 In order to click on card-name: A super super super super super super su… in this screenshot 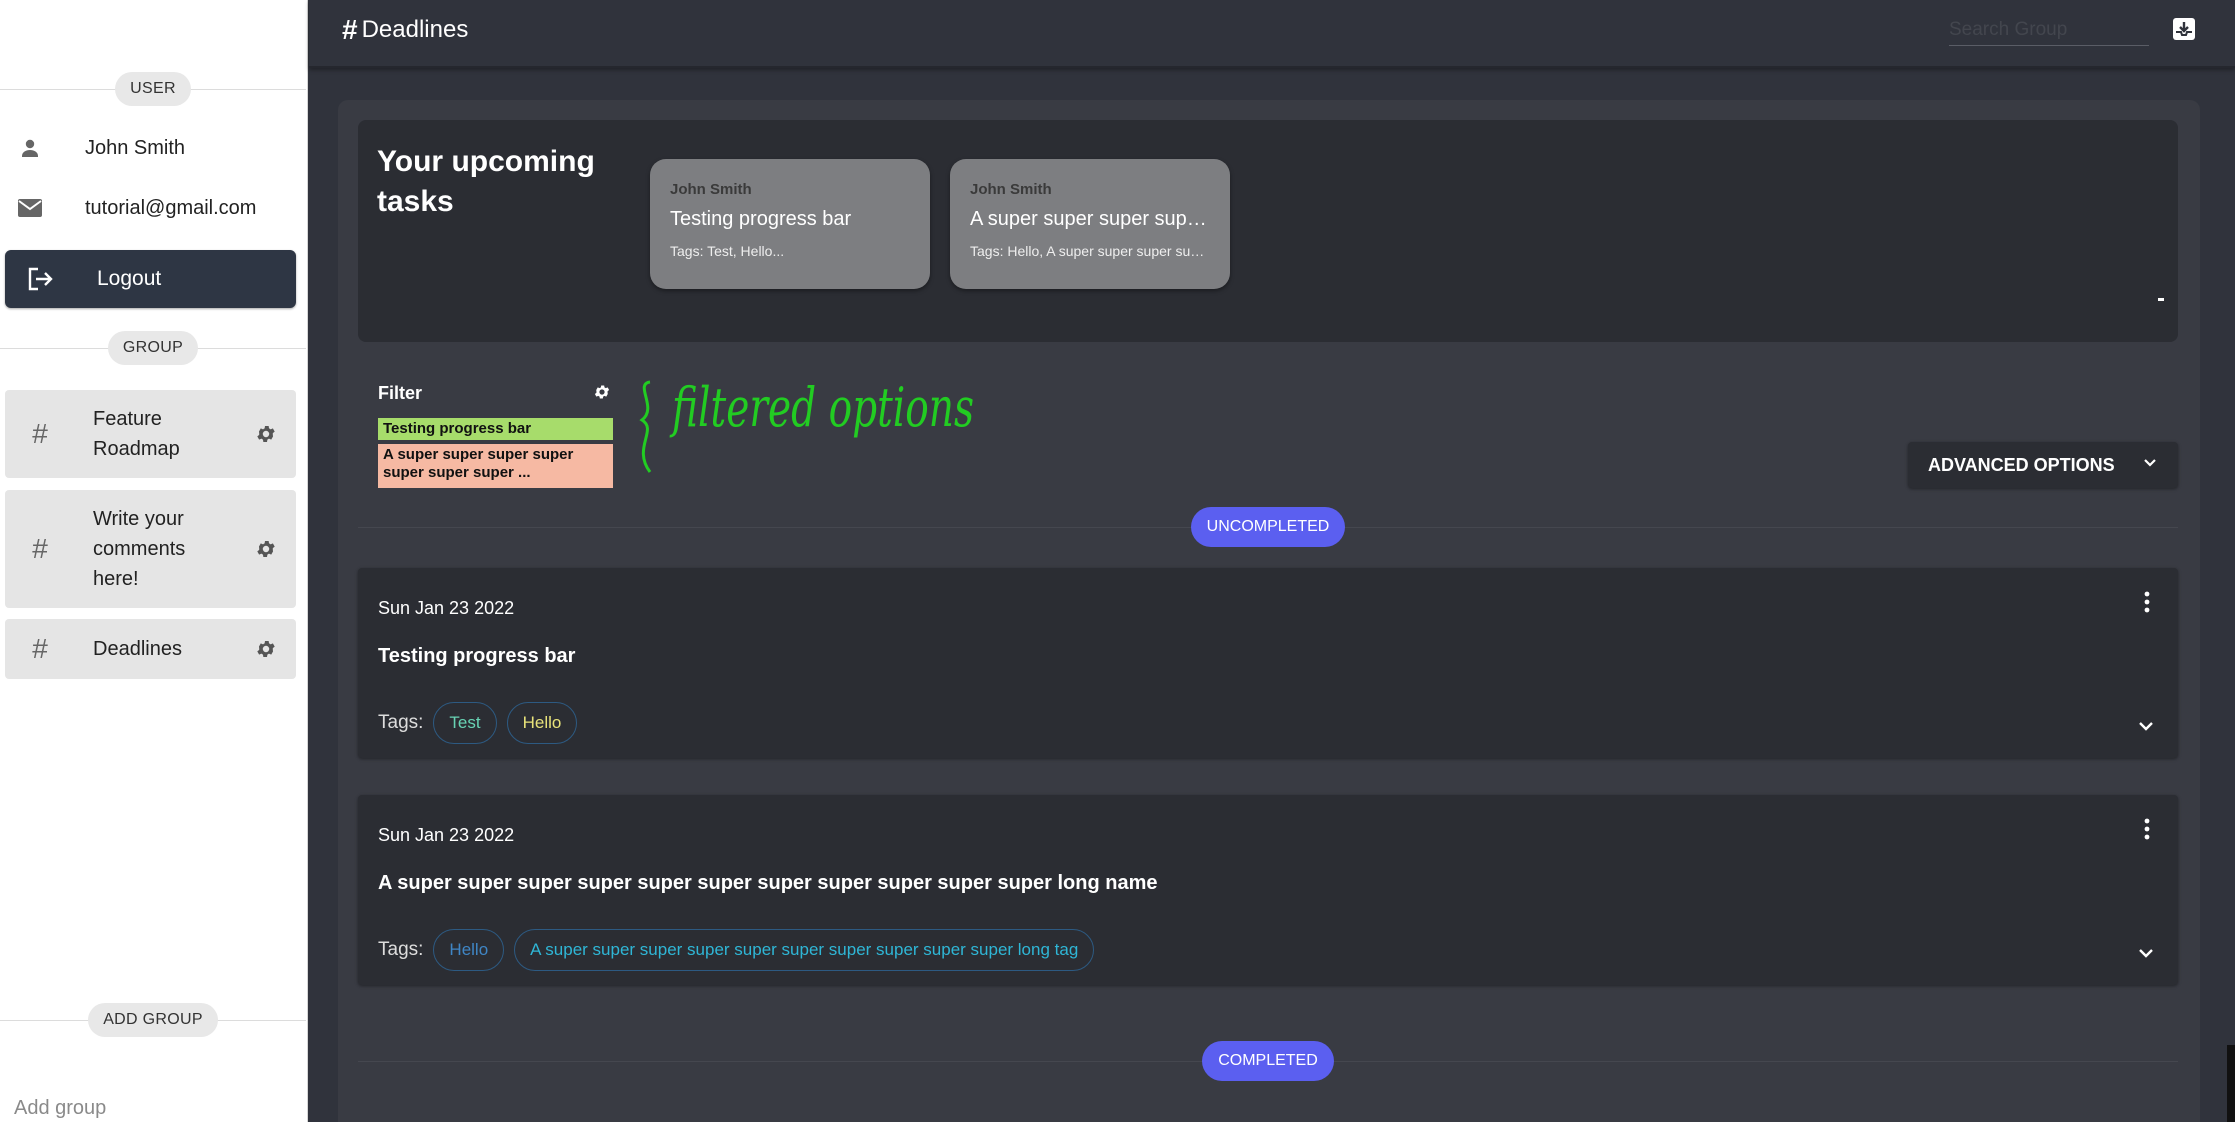, I will do `click(1090, 219)`.